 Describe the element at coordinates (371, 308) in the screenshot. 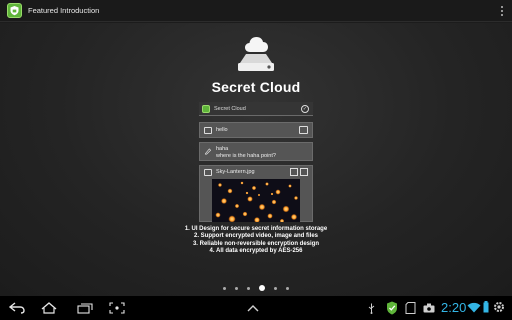

I see `usb-icon` at that location.